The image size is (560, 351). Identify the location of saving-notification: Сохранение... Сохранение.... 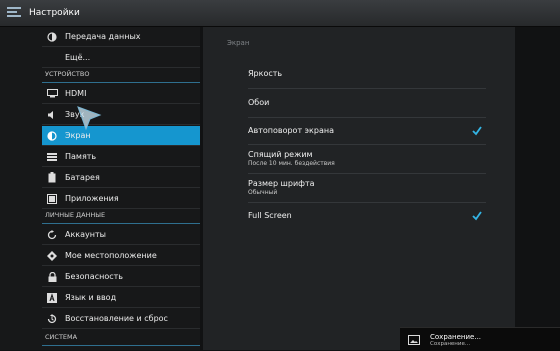
(480, 339).